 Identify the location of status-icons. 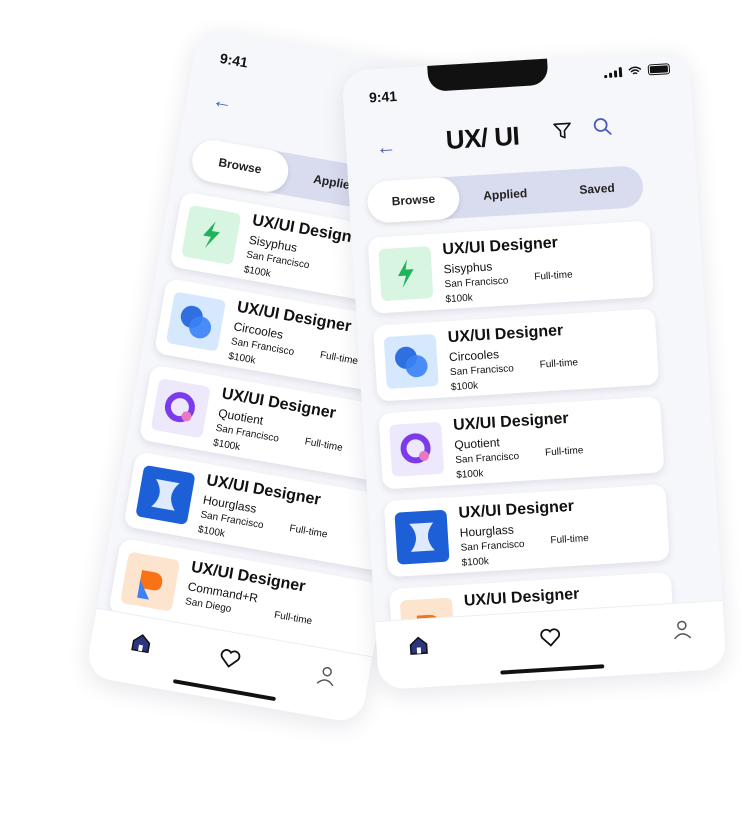
(637, 70).